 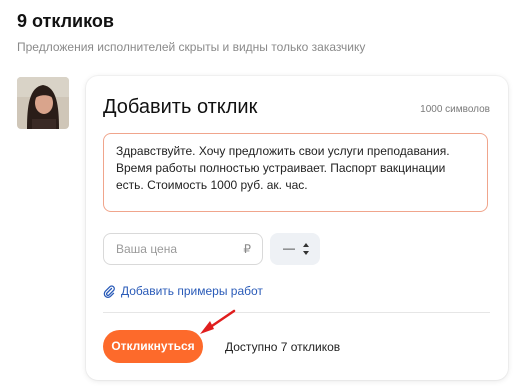 What do you see at coordinates (192, 291) in the screenshot?
I see `add-works-label: Добавить примеры работ` at bounding box center [192, 291].